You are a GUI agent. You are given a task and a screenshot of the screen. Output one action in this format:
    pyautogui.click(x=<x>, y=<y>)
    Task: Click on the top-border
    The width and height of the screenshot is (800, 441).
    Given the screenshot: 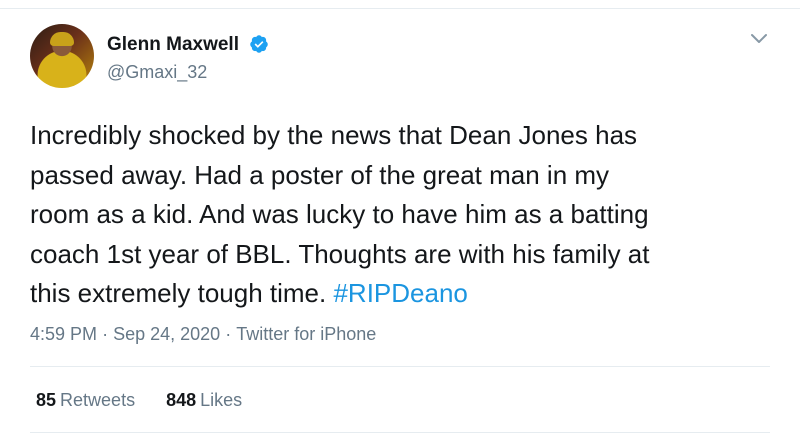 What is the action you would take?
    pyautogui.click(x=400, y=8)
    